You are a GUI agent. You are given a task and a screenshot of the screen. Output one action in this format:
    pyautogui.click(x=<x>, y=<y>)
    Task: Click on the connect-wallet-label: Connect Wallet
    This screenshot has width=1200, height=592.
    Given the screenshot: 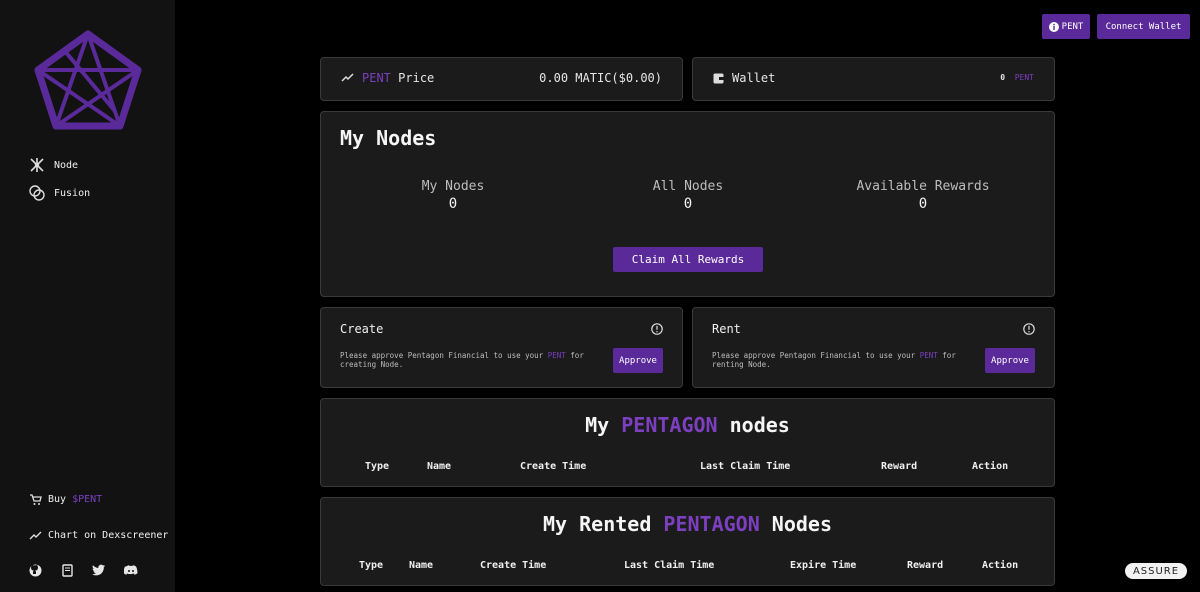 What is the action you would take?
    pyautogui.click(x=1143, y=26)
    